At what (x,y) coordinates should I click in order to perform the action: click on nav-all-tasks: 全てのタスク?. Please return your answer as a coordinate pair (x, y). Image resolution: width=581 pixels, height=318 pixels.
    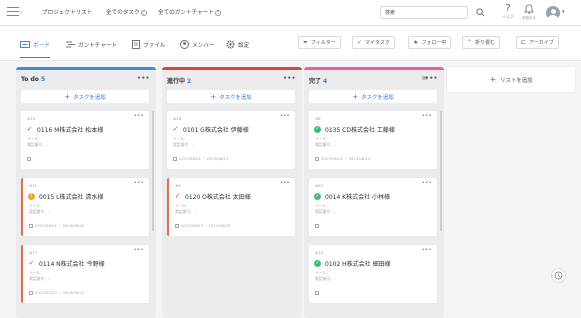
    Looking at the image, I should click on (126, 12).